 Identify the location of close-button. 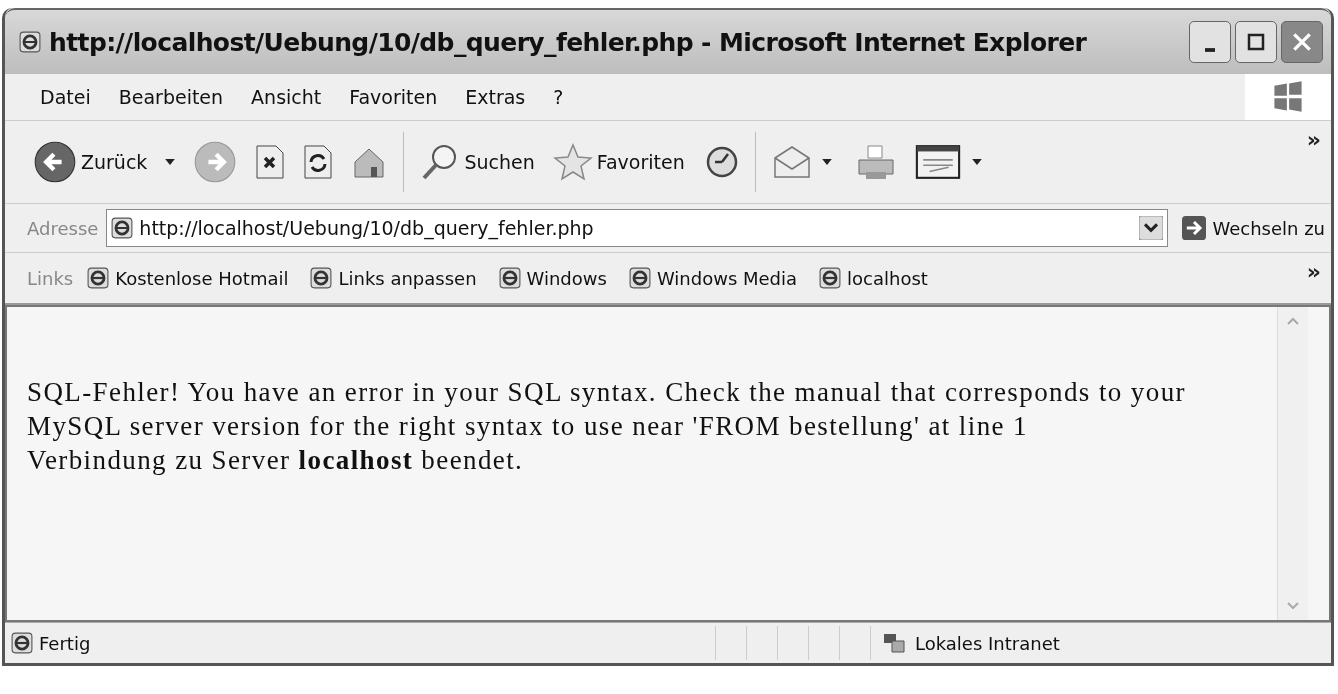
(1302, 42).